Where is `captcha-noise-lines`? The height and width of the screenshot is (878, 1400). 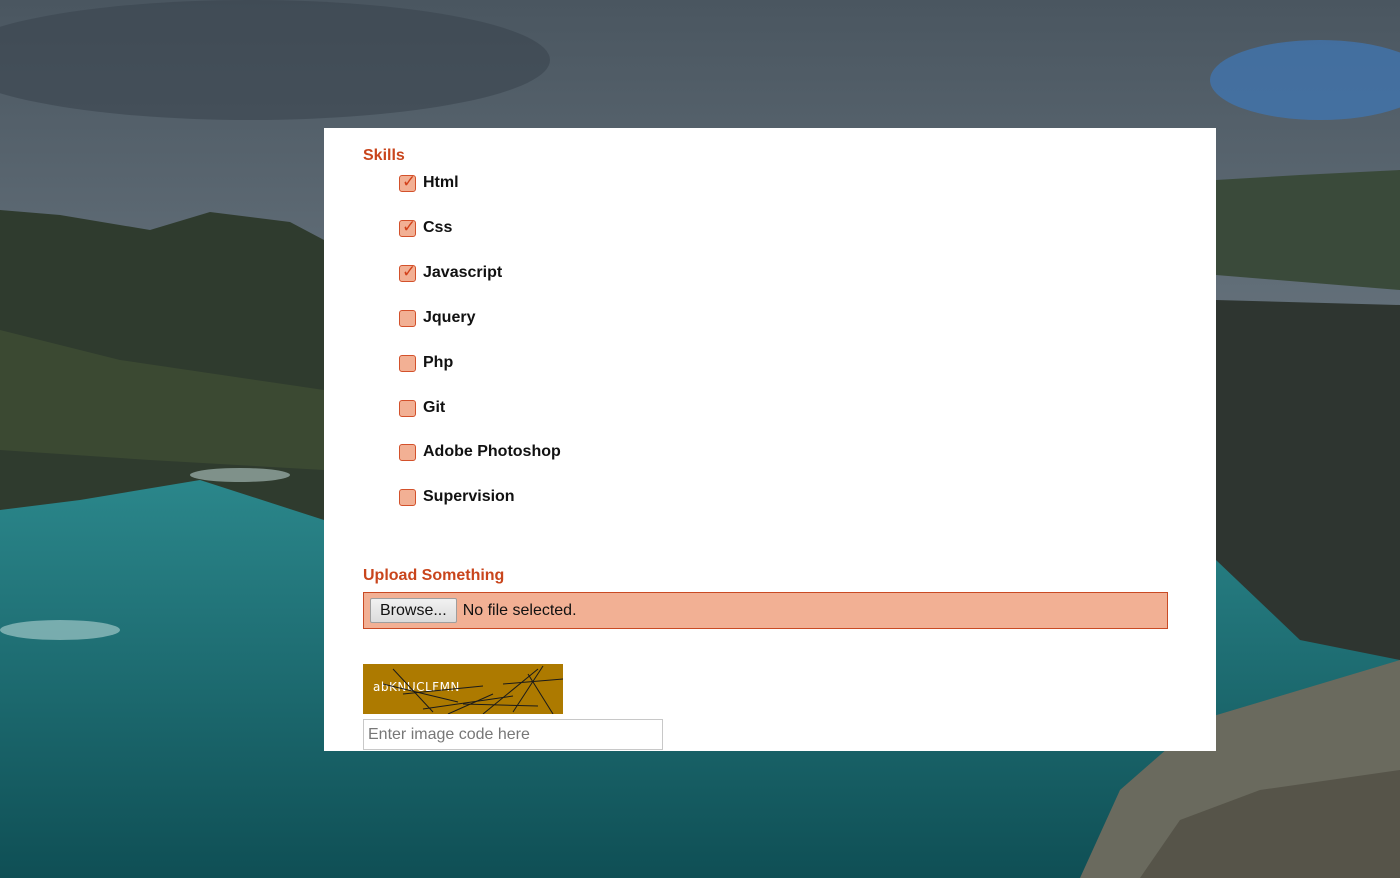 captcha-noise-lines is located at coordinates (472, 689).